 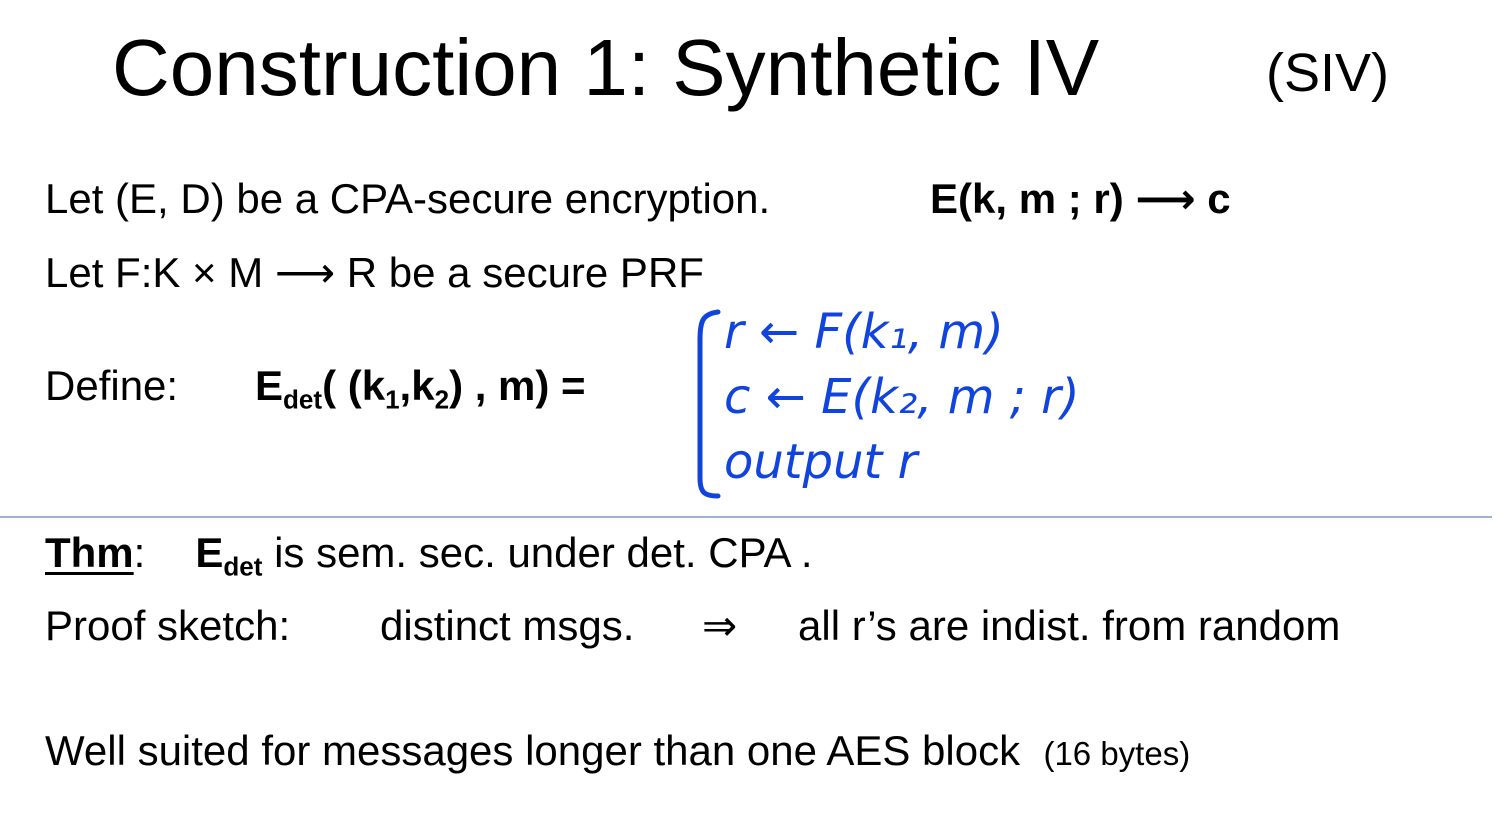 I want to click on handwritten-brace, so click(x=709, y=404).